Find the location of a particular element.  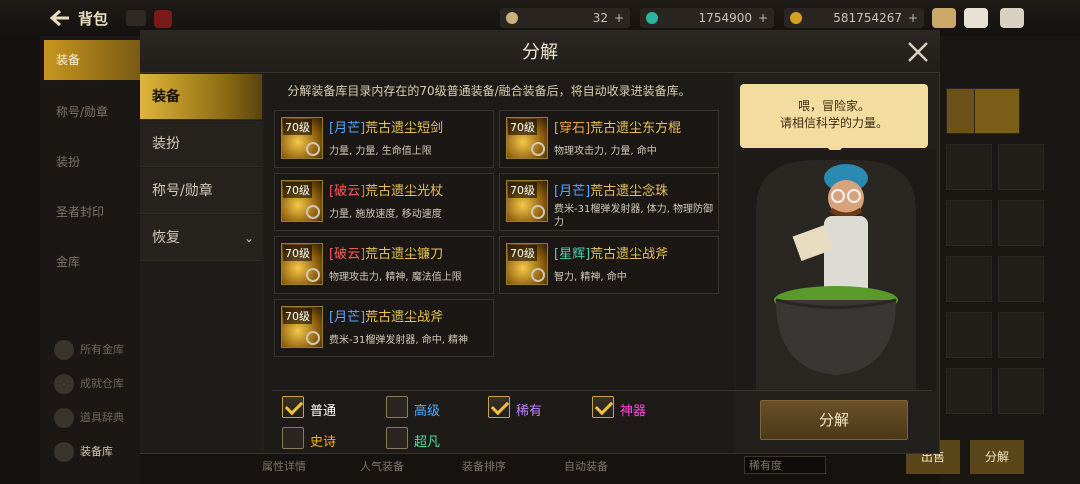

currency-gem: 1754900 + is located at coordinates (707, 18).